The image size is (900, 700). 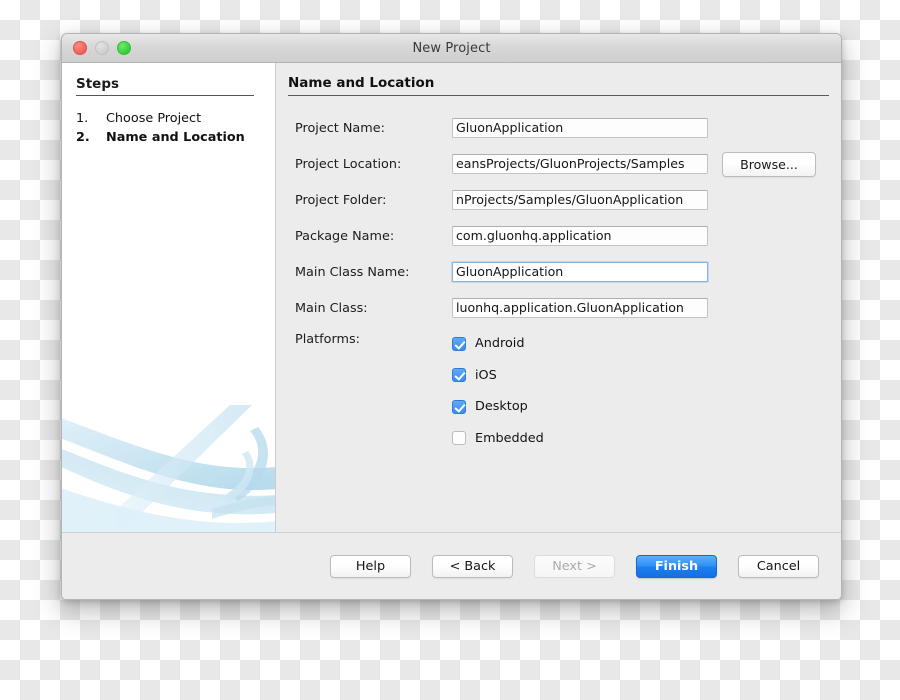 I want to click on package-name-label: Package Name:, so click(x=345, y=236).